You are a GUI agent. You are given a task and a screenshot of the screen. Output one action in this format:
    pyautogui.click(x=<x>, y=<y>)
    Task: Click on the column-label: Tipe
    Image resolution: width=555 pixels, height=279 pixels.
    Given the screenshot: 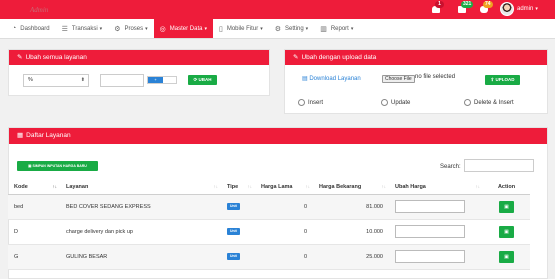 What is the action you would take?
    pyautogui.click(x=233, y=186)
    